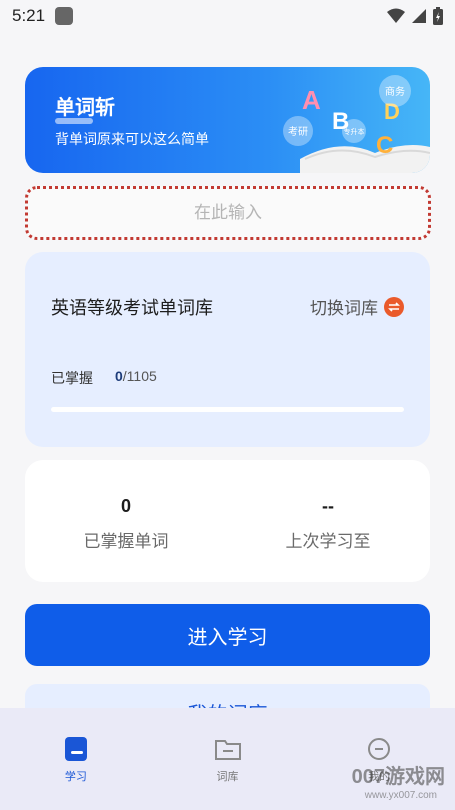 The image size is (455, 810). I want to click on switch-library-label: 切换词库, so click(344, 309).